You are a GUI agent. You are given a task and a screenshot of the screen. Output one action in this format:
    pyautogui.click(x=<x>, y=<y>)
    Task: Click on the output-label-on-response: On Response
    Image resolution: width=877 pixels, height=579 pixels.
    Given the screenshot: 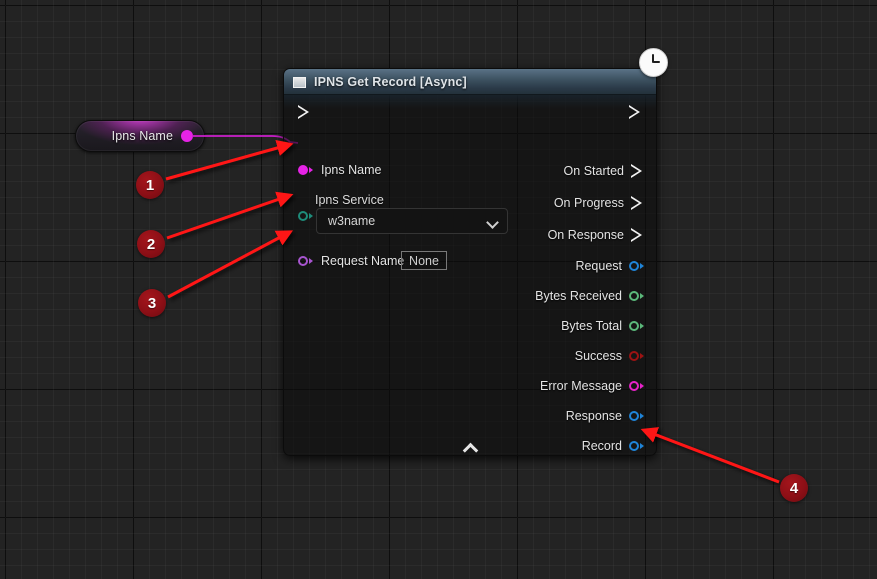 What is the action you would take?
    pyautogui.click(x=585, y=235)
    